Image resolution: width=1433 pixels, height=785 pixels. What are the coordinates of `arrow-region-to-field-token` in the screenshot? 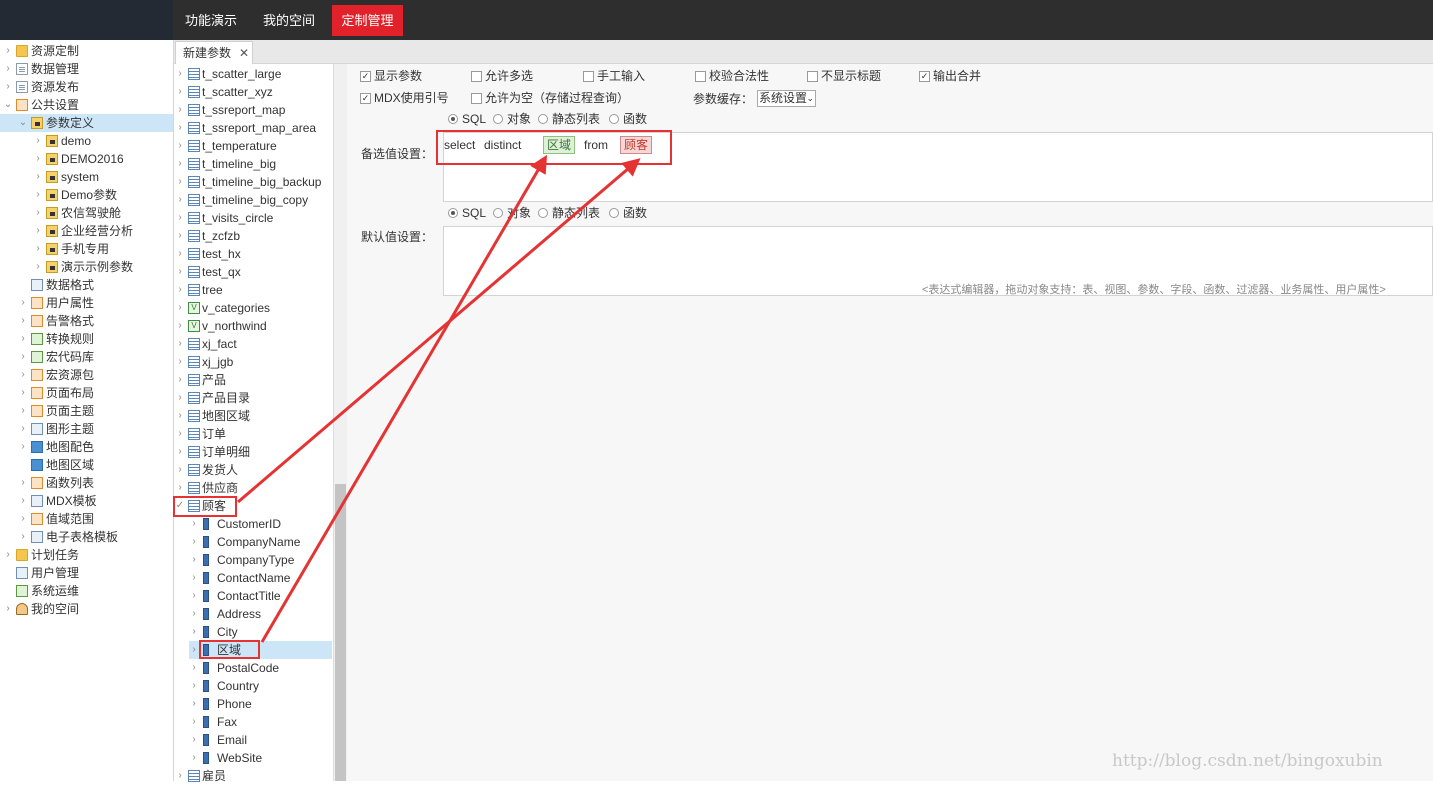 It's located at (404, 398).